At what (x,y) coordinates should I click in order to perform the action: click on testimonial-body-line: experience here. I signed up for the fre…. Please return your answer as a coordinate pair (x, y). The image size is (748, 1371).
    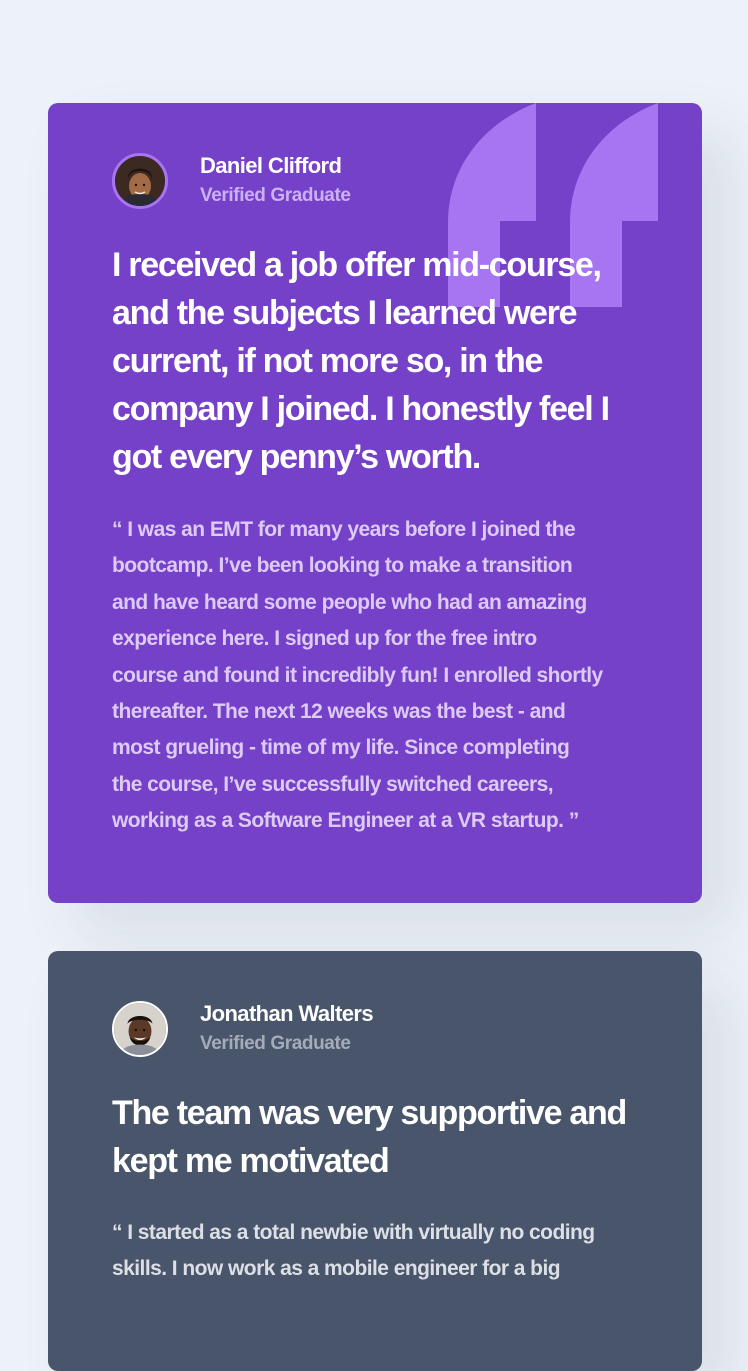
    Looking at the image, I should click on (324, 639).